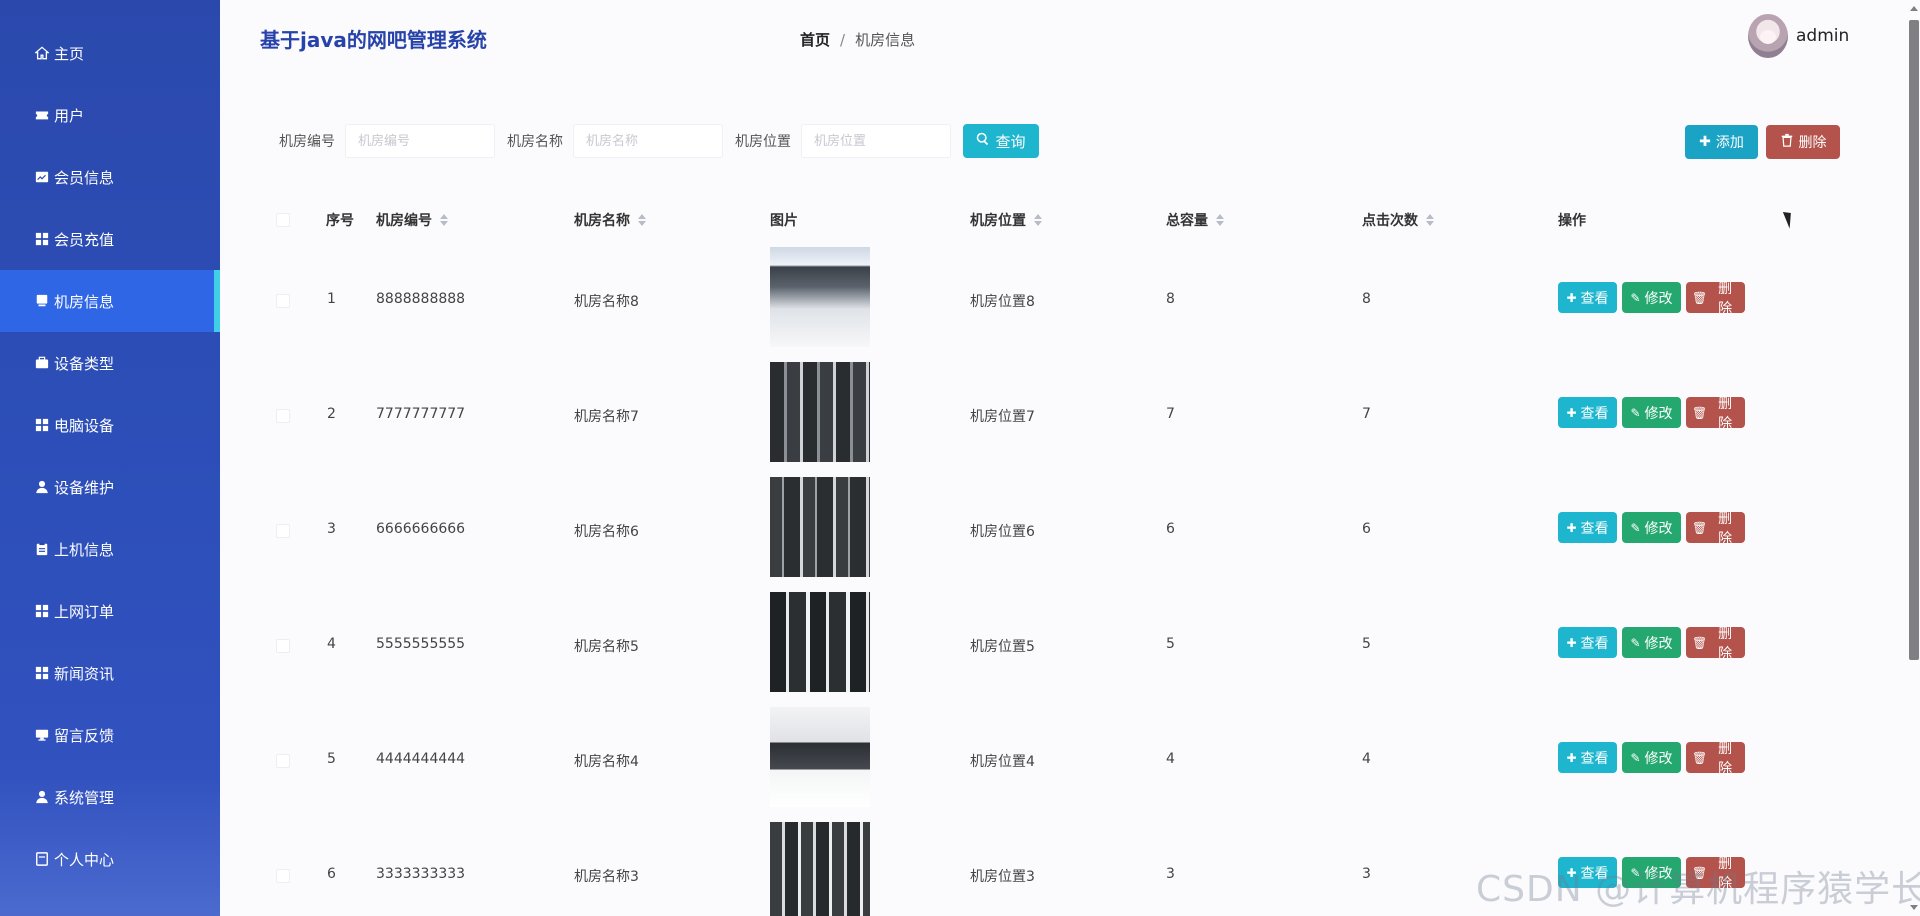 This screenshot has height=916, width=1920. What do you see at coordinates (815, 39) in the screenshot?
I see `breadcrumb-home: 首页` at bounding box center [815, 39].